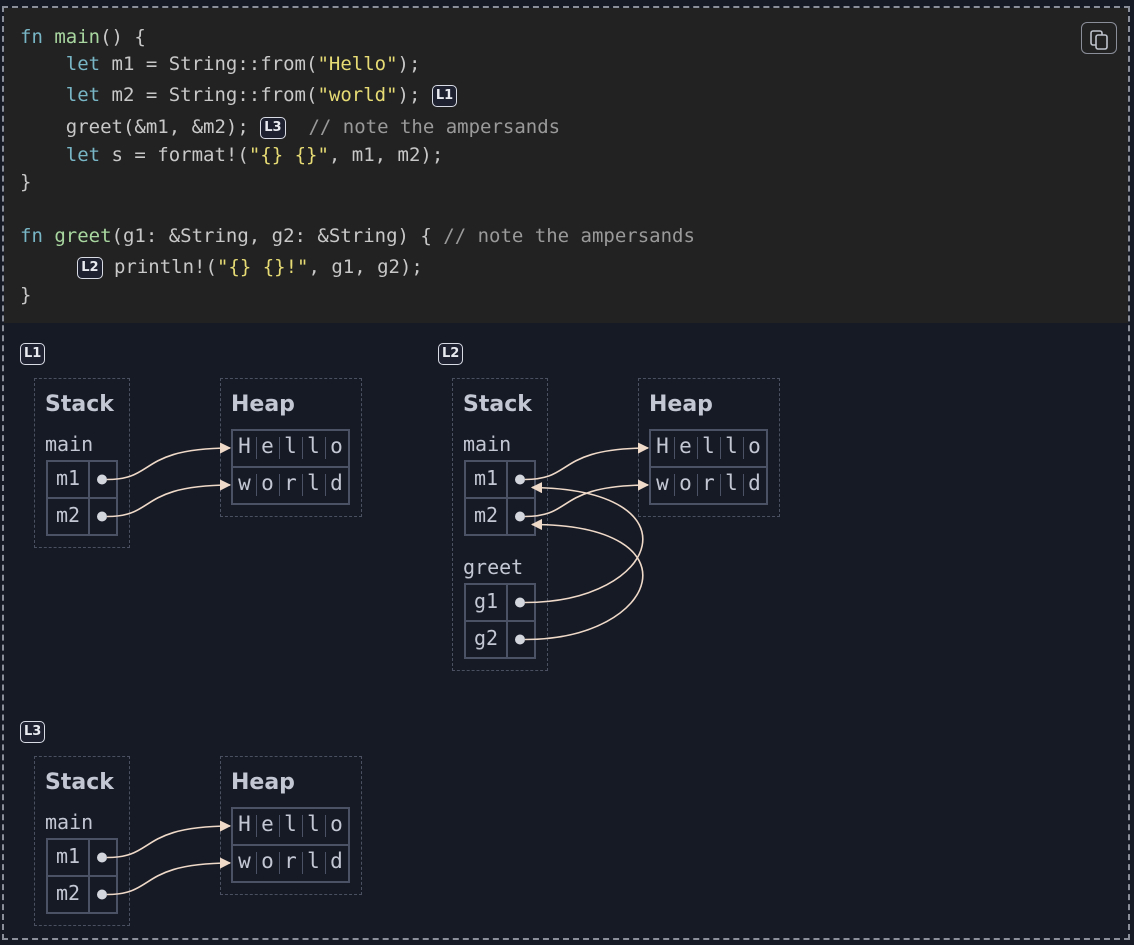 The image size is (1134, 945). What do you see at coordinates (584, 579) in the screenshot?
I see `arrow-g2-to-m2` at bounding box center [584, 579].